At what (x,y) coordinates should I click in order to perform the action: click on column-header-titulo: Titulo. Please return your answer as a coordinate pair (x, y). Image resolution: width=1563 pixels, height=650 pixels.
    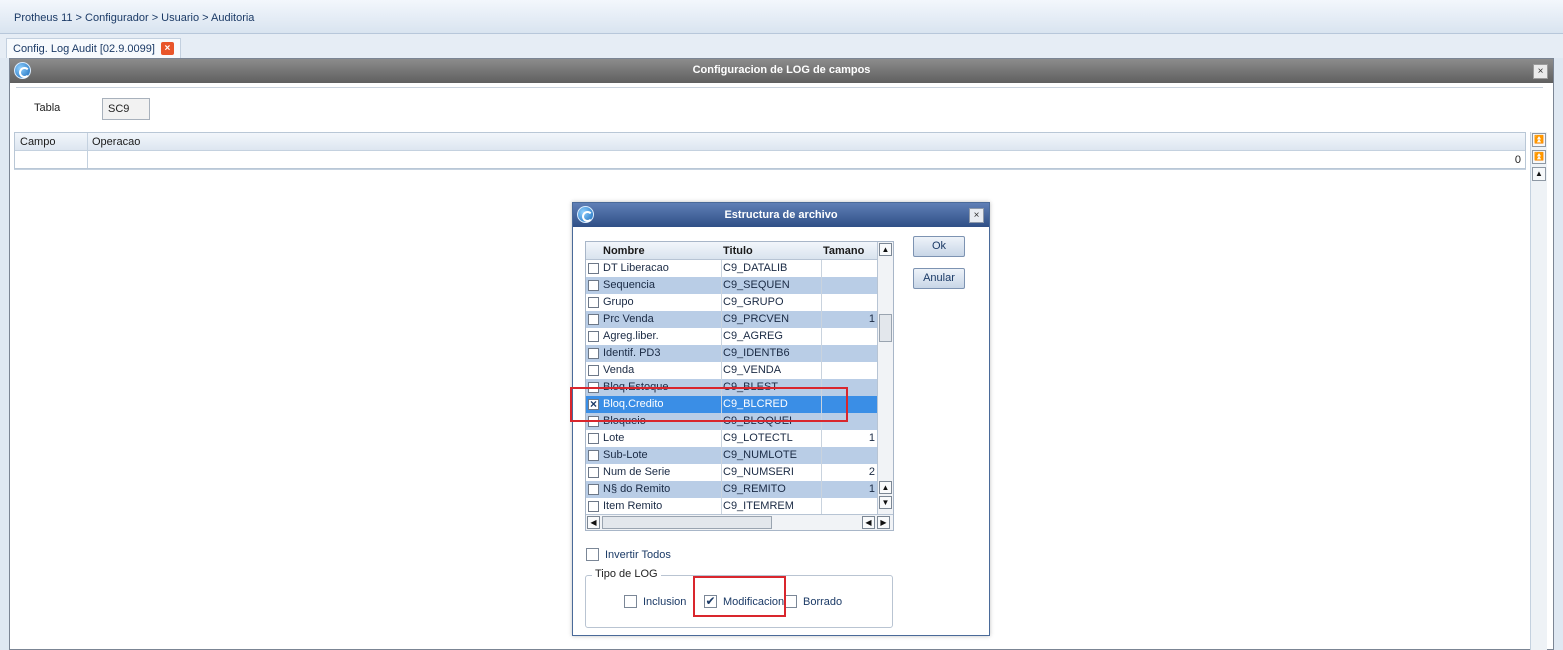
    Looking at the image, I should click on (738, 251).